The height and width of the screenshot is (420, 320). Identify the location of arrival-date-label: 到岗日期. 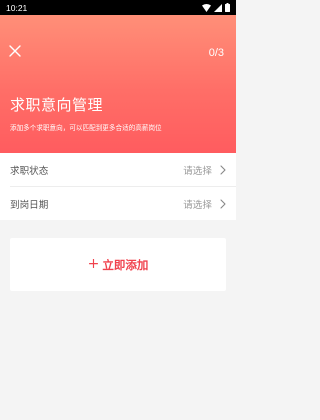
(29, 205).